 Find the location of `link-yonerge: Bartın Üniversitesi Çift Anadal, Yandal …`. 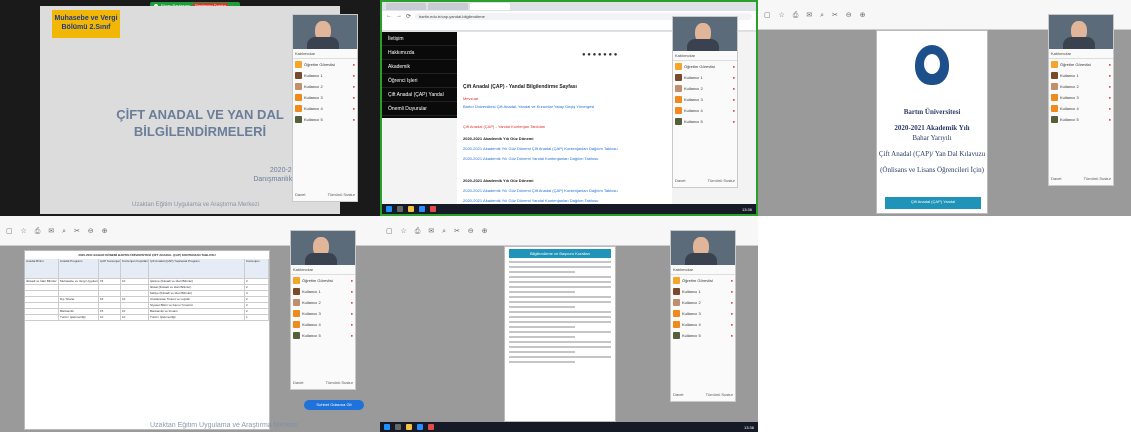

link-yonerge: Bartın Üniversitesi Çift Anadal, Yandal … is located at coordinates (528, 106).